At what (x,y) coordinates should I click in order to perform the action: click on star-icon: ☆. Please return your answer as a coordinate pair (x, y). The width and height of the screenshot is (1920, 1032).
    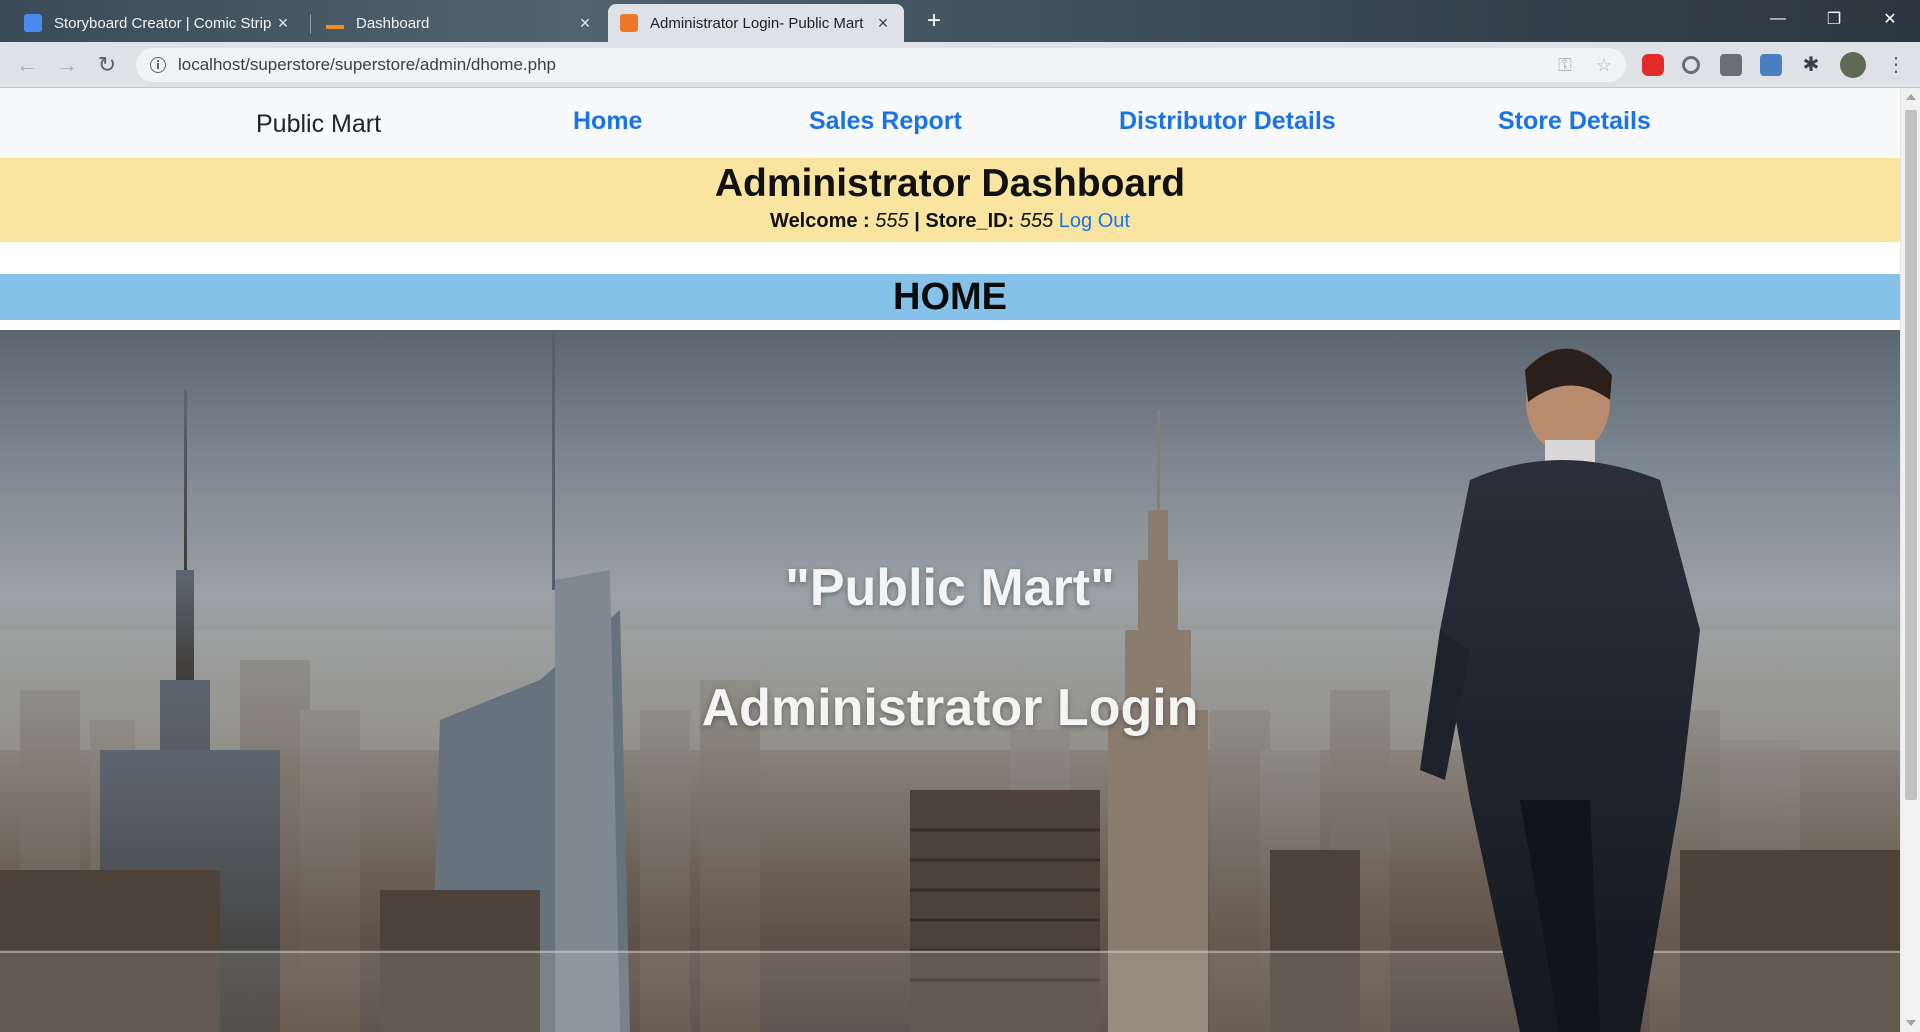
    Looking at the image, I should click on (1604, 65).